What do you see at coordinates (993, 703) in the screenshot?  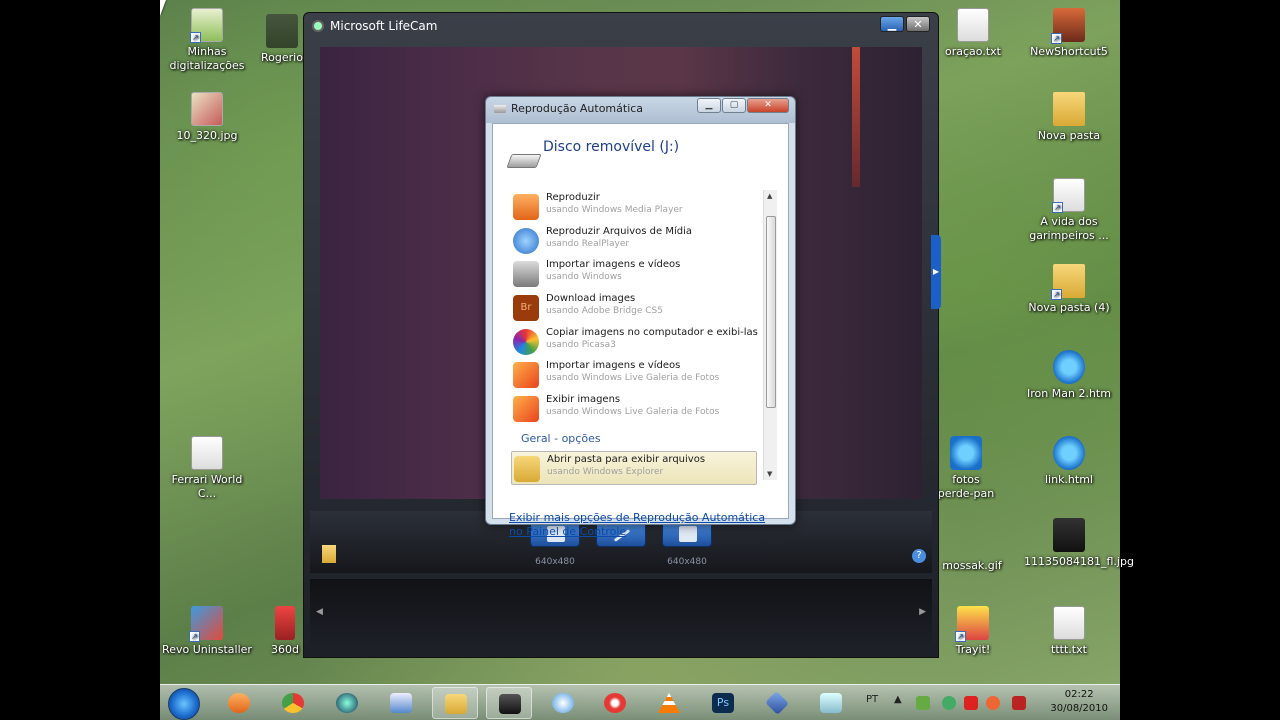 I see `tray-alert-icon` at bounding box center [993, 703].